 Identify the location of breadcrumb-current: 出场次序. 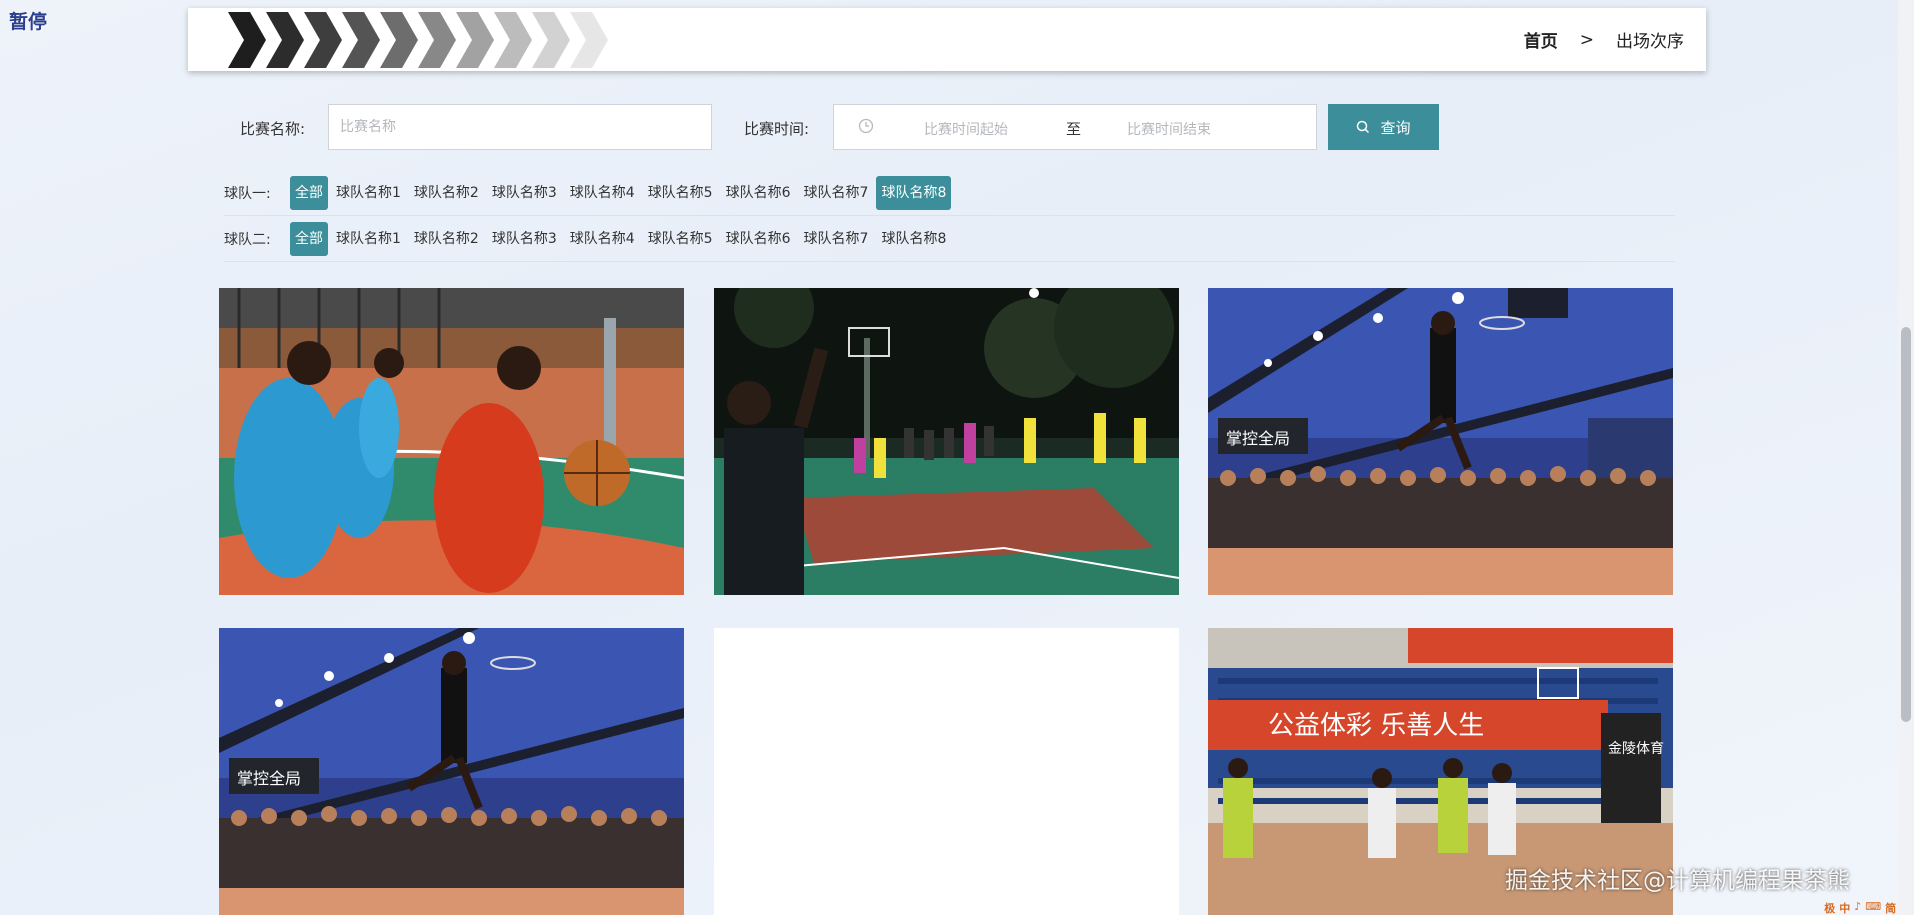
(1650, 42).